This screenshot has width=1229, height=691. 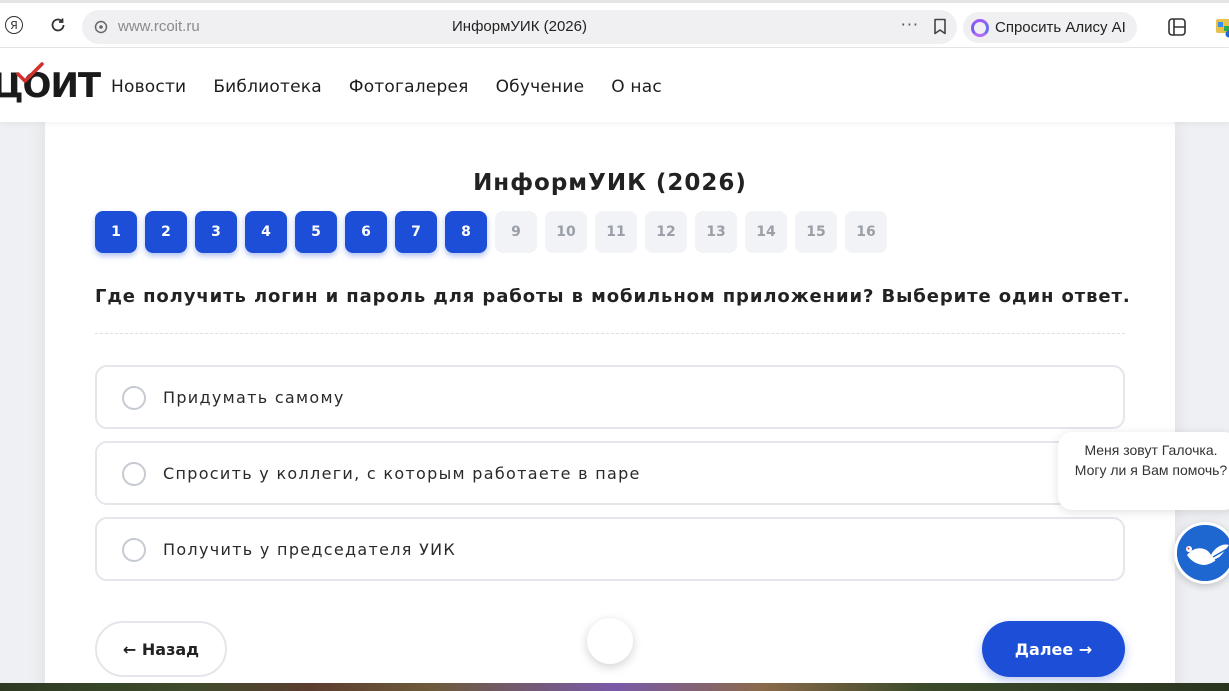 I want to click on step-16: 16, so click(x=866, y=232).